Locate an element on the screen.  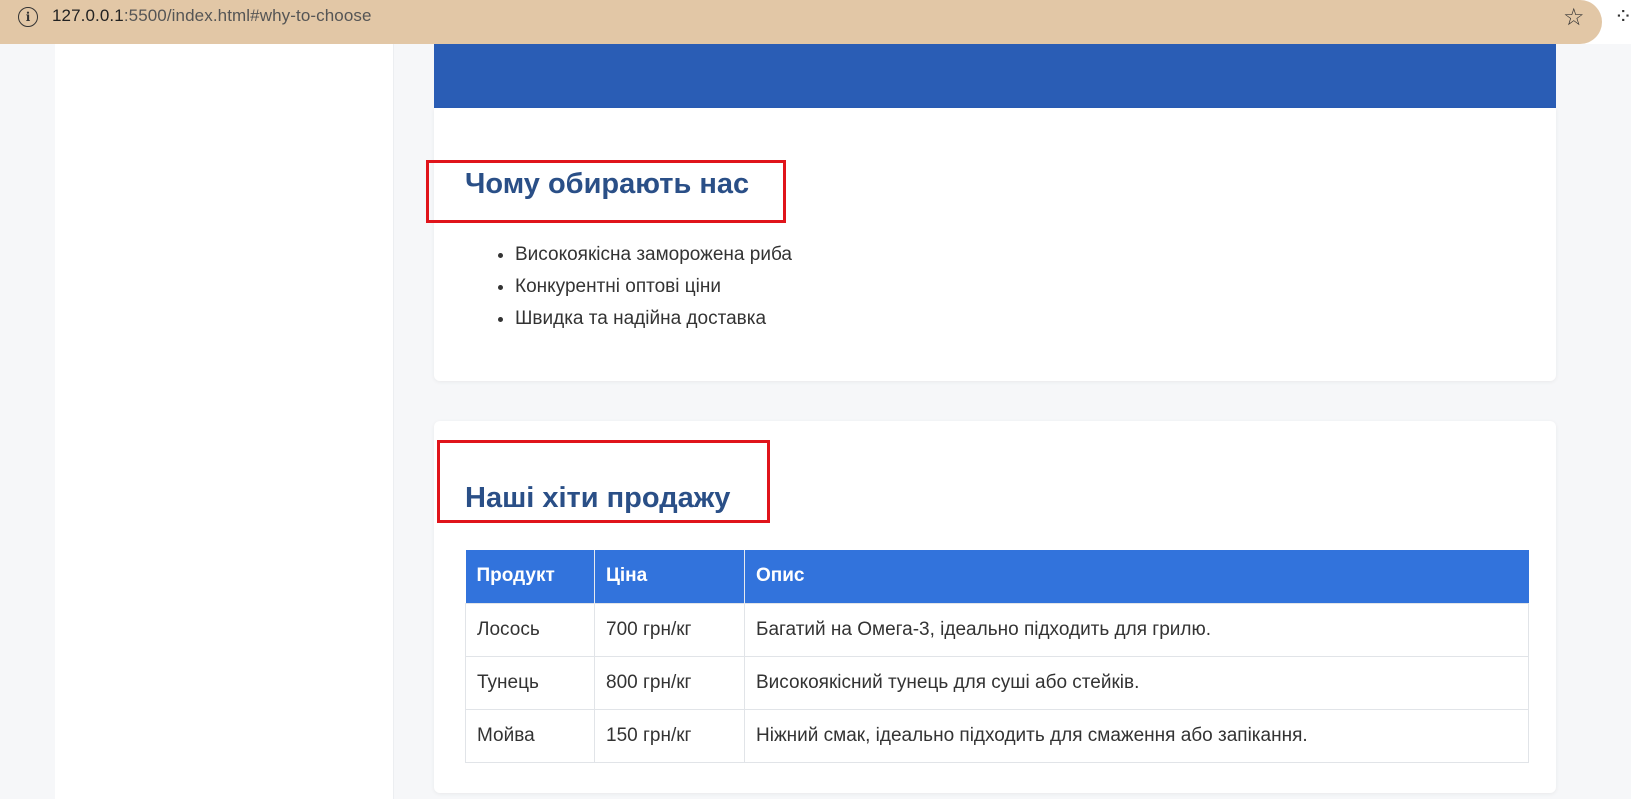
list-item: Швидка та надійна доставка is located at coordinates (653, 319).